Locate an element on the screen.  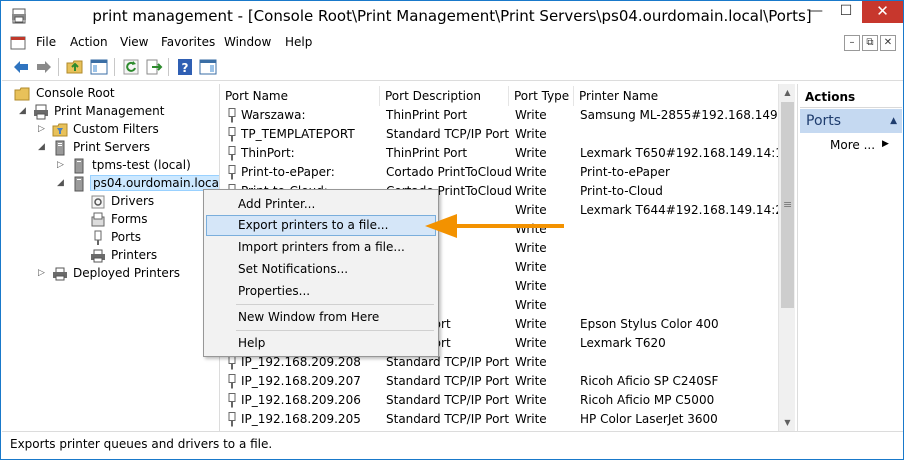
scroll-thumb: ≡ is located at coordinates (787, 205).